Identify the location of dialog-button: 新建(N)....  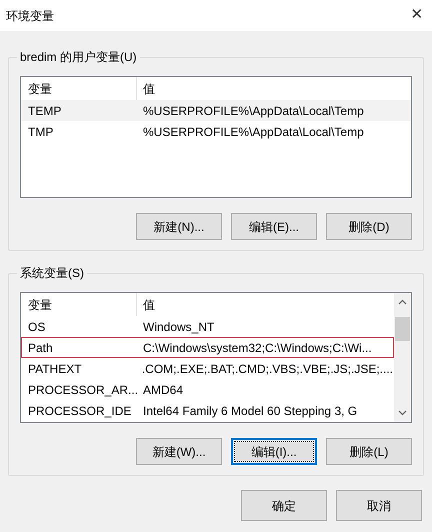
(179, 226).